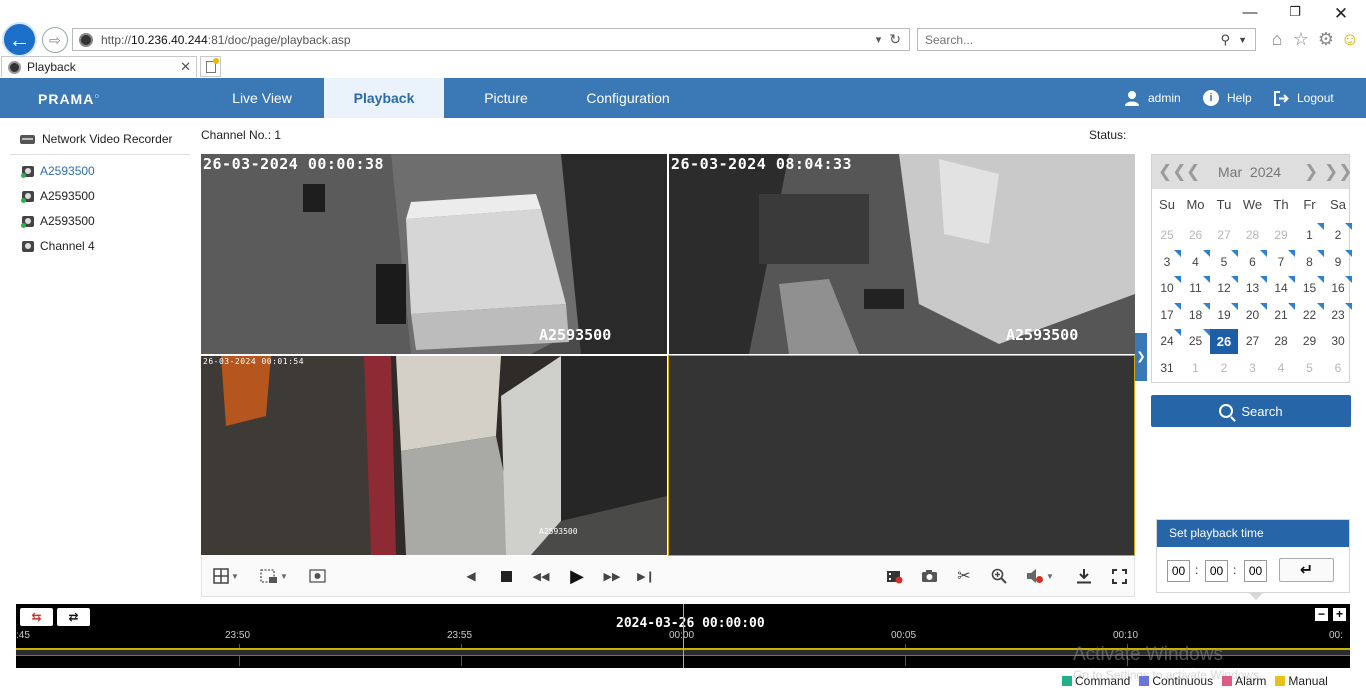 This screenshot has width=1366, height=699. I want to click on settings-gear-icon: ⚙, so click(1326, 39).